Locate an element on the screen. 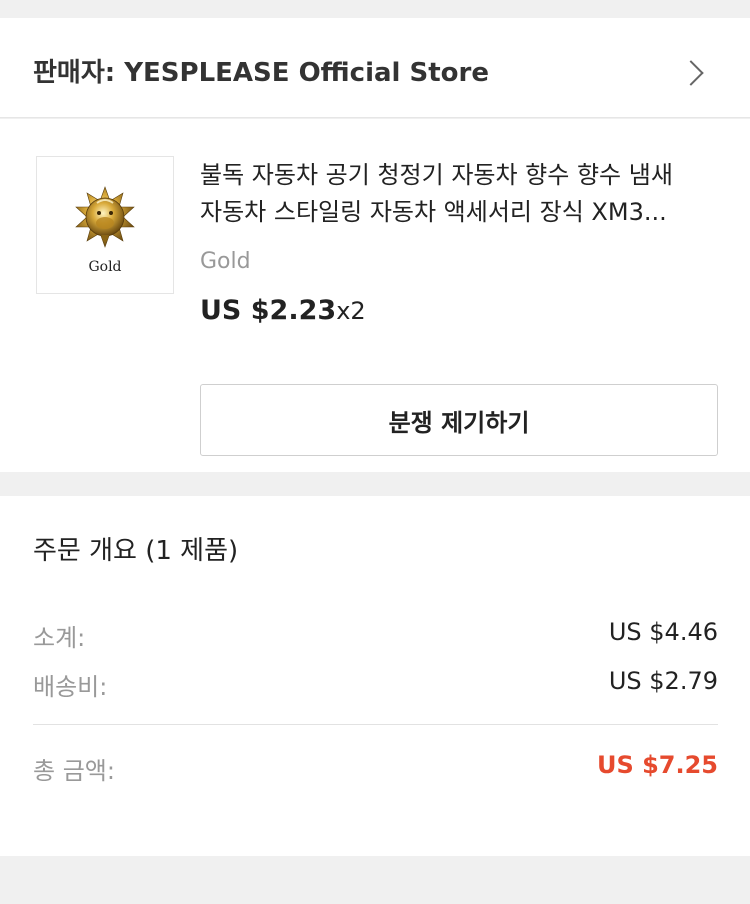 The height and width of the screenshot is (904, 750). shipping-label: 배송비: is located at coordinates (70, 687).